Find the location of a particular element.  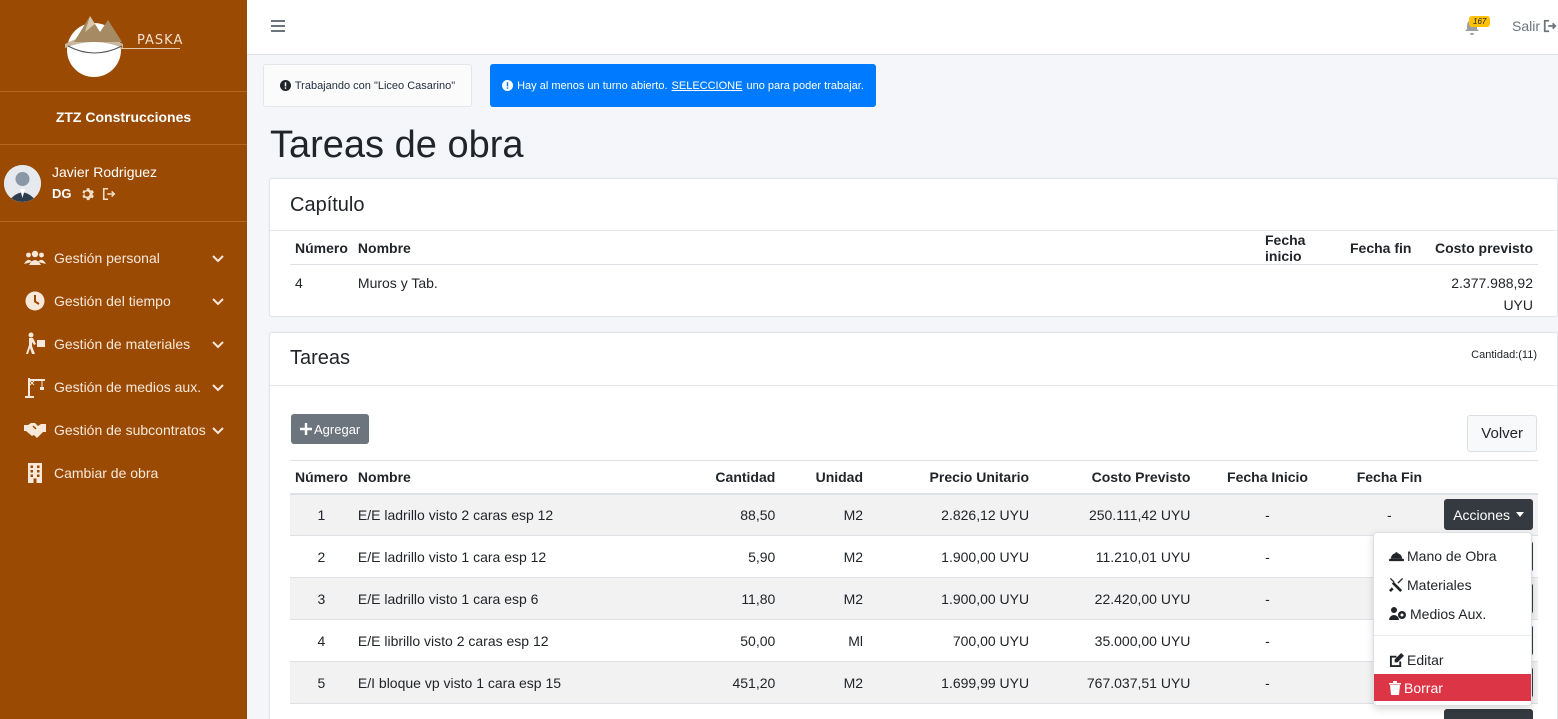

cell-costo: 822.699,99 UYU is located at coordinates (1115, 711).